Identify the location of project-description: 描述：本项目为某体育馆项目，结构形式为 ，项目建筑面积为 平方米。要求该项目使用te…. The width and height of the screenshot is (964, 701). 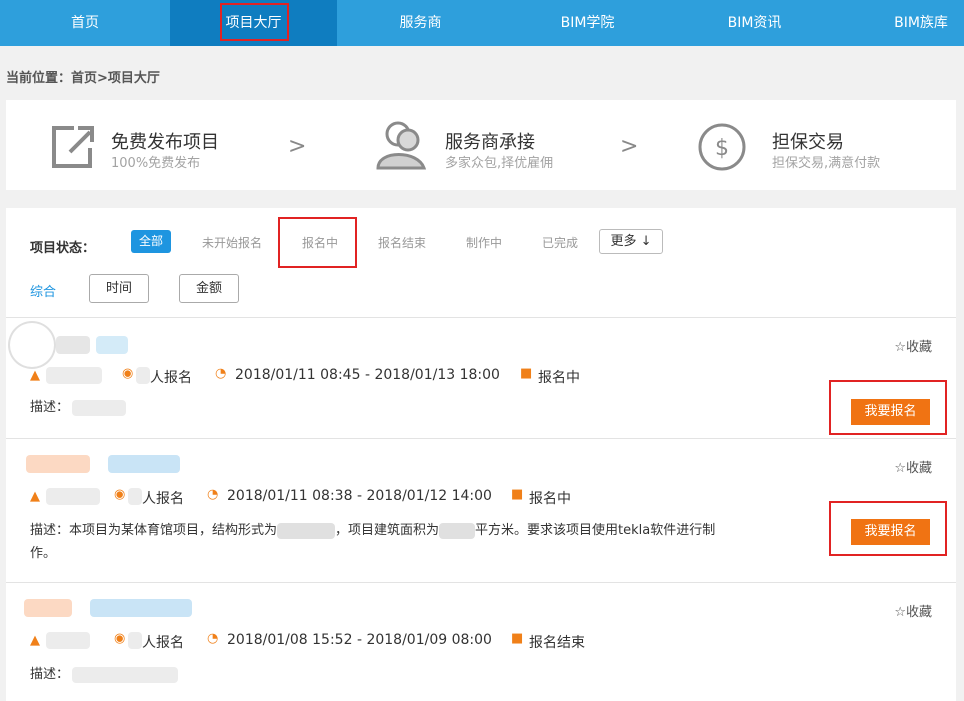
(400, 542).